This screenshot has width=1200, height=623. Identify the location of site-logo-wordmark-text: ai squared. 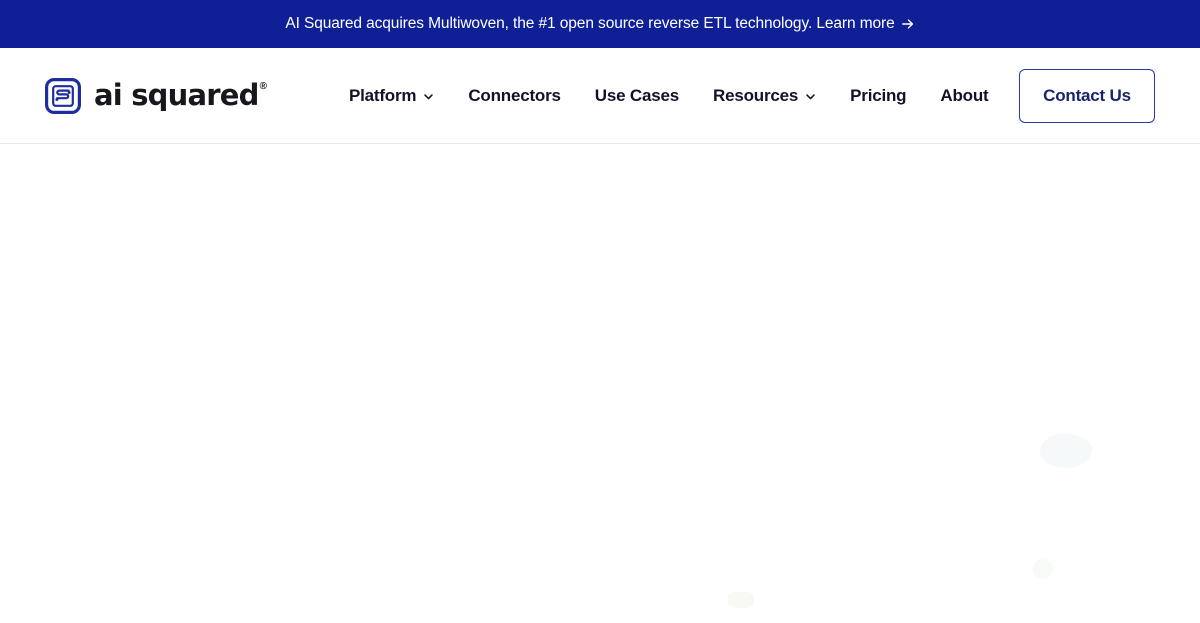
(176, 95).